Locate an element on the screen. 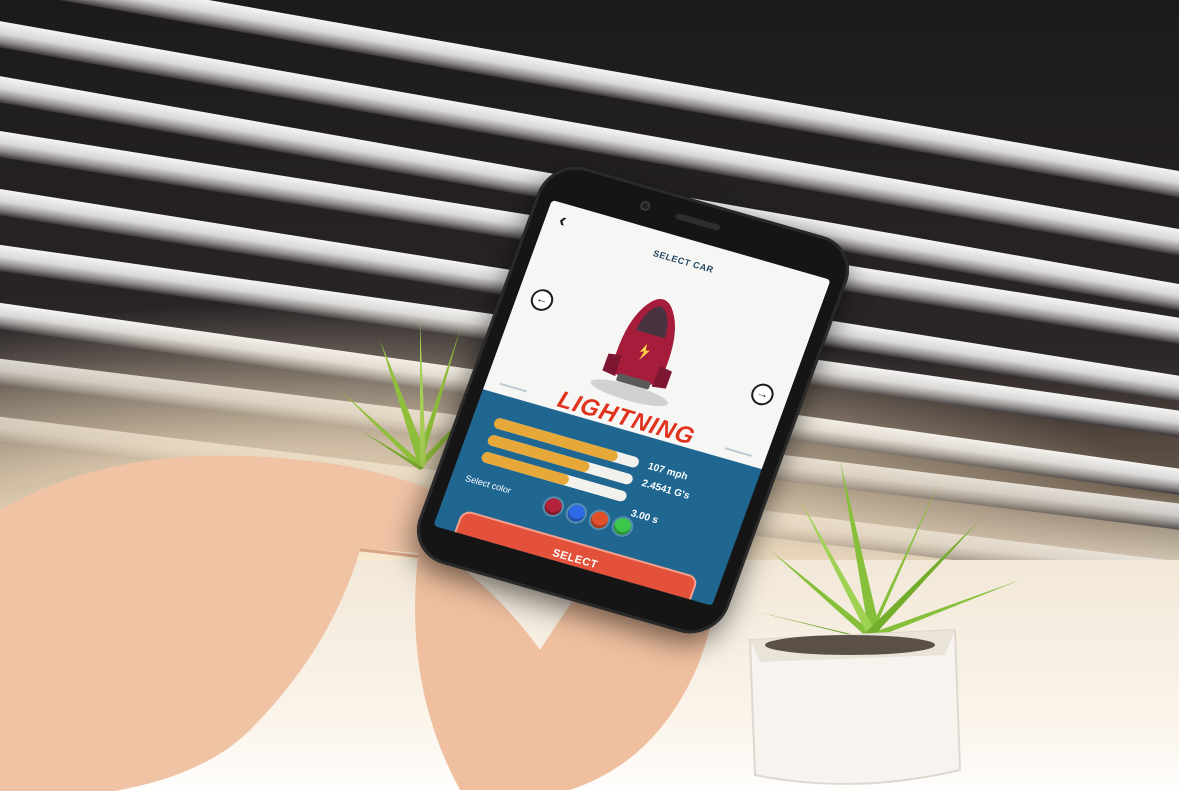 The width and height of the screenshot is (1179, 791). front-camera-icon is located at coordinates (645, 205).